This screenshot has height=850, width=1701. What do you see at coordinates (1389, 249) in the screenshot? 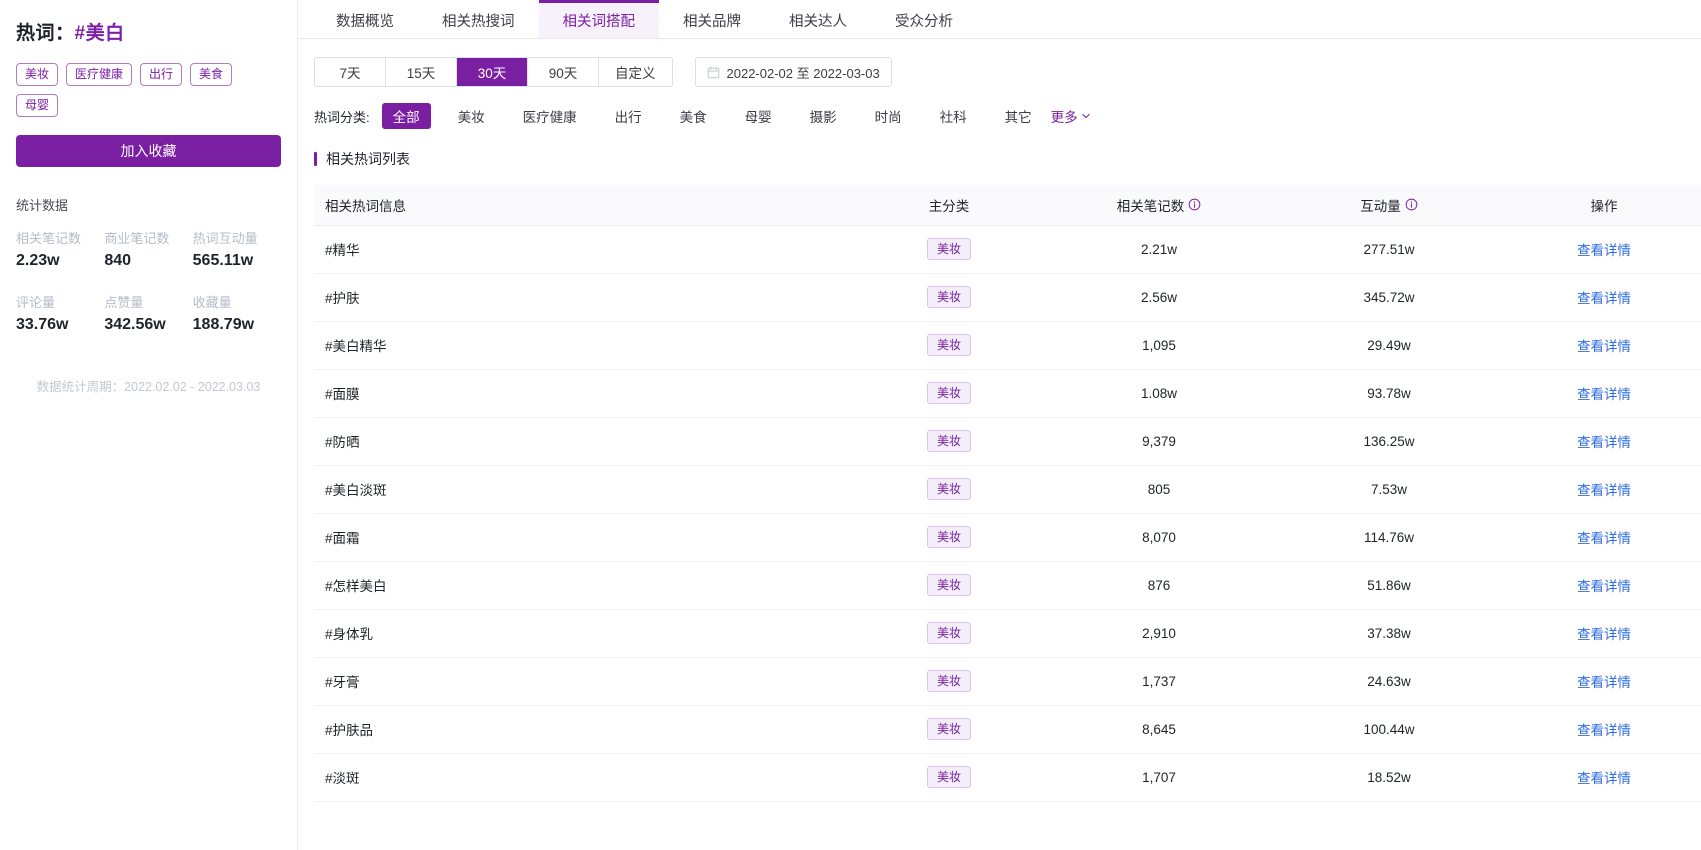
I see `cell-interactions: 277.51w` at bounding box center [1389, 249].